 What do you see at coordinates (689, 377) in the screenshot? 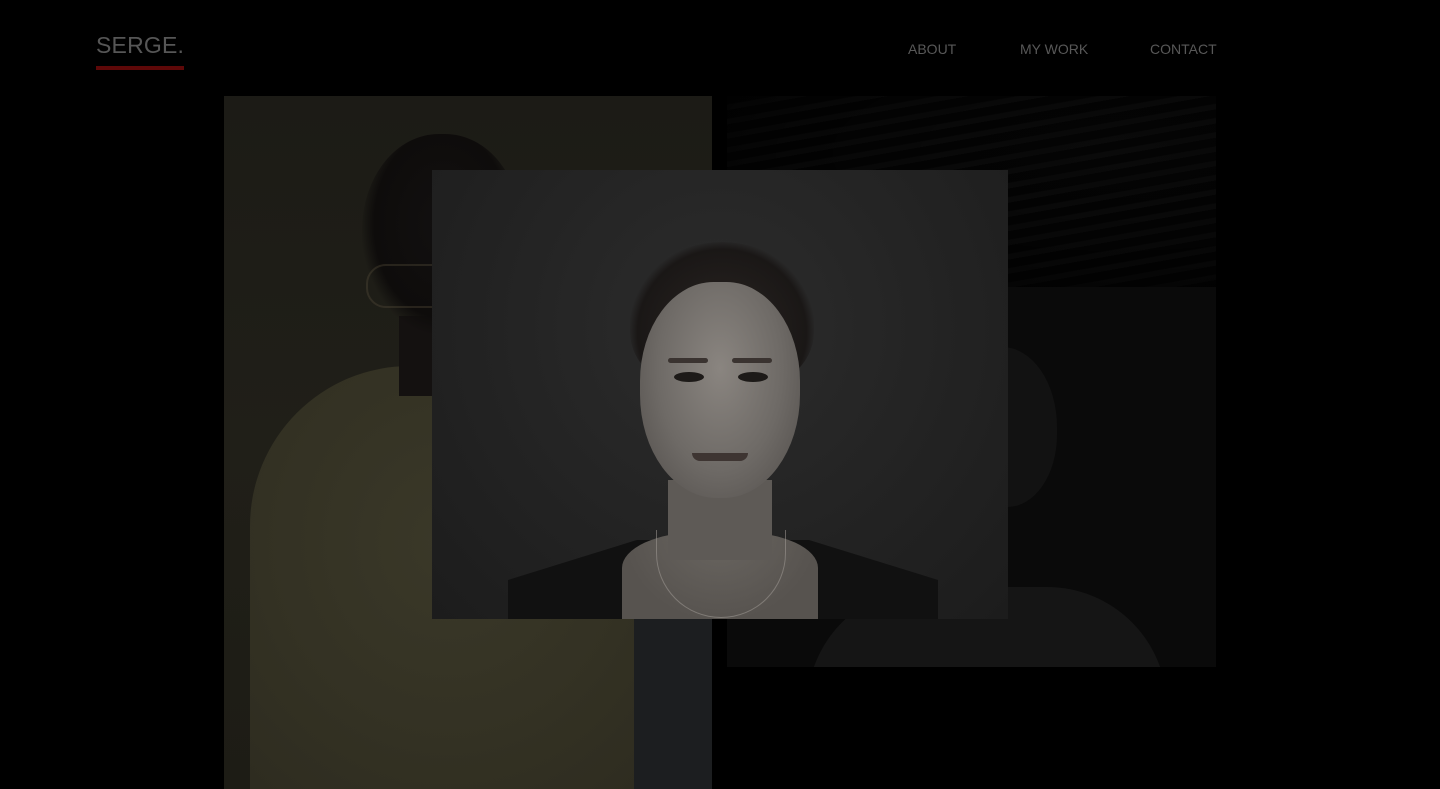
I see `left-eye-shape` at bounding box center [689, 377].